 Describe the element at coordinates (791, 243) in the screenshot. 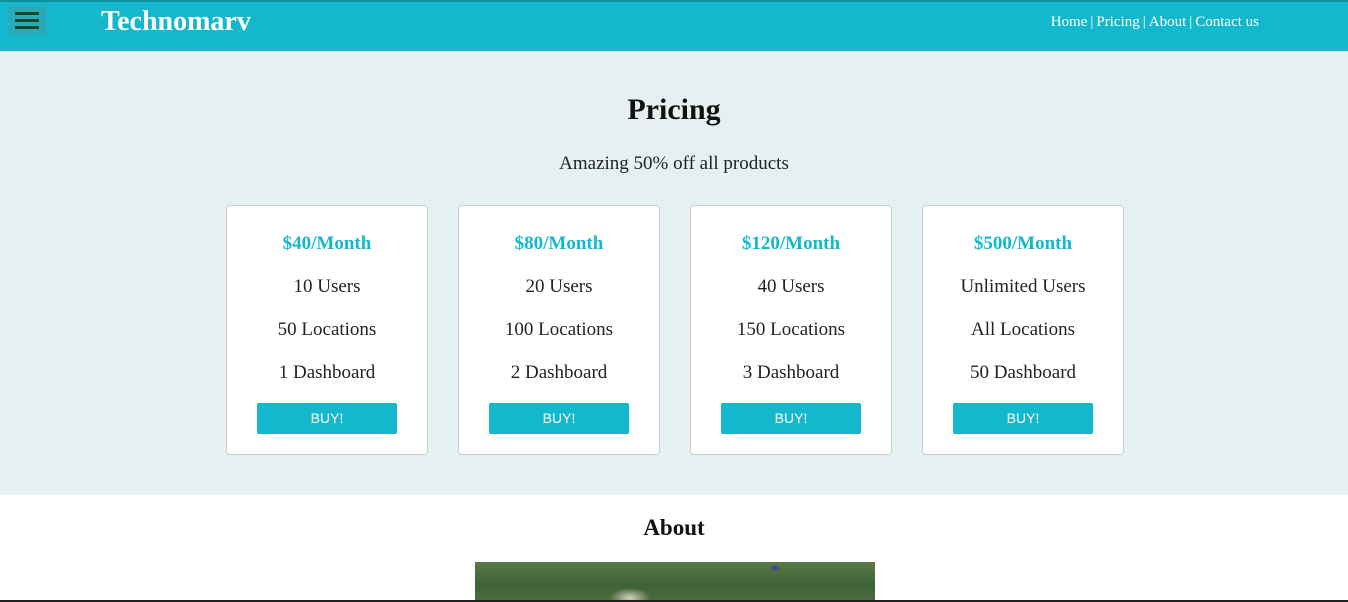

I see `plan-price: $120/Month` at that location.